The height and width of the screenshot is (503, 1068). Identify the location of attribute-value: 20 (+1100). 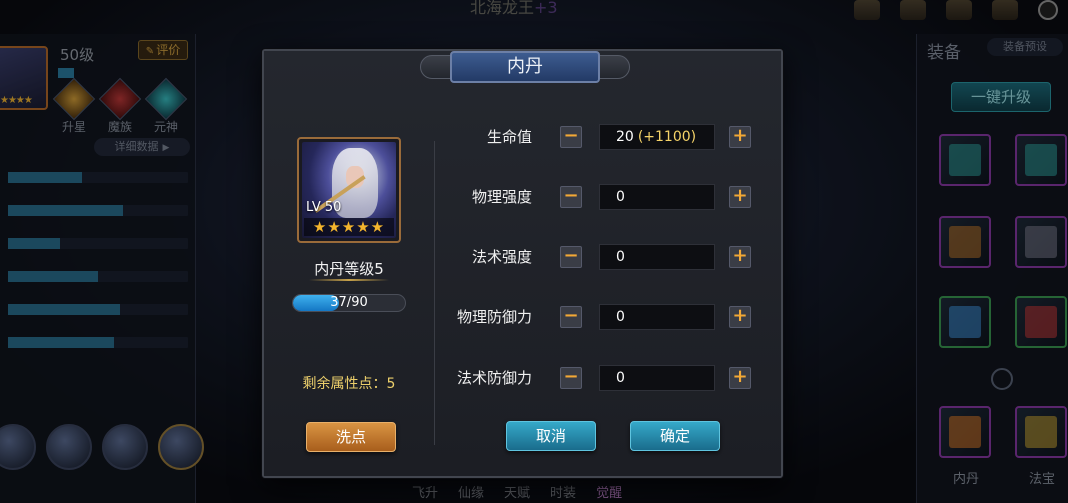
(657, 137).